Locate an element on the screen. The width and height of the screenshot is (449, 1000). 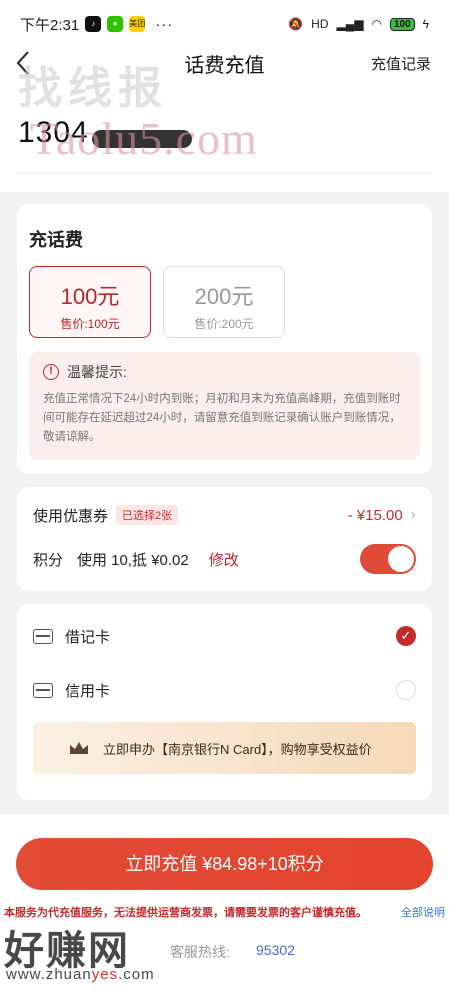
status-left: 下午2:31 ♪ ● 美团 ··· is located at coordinates (96, 24).